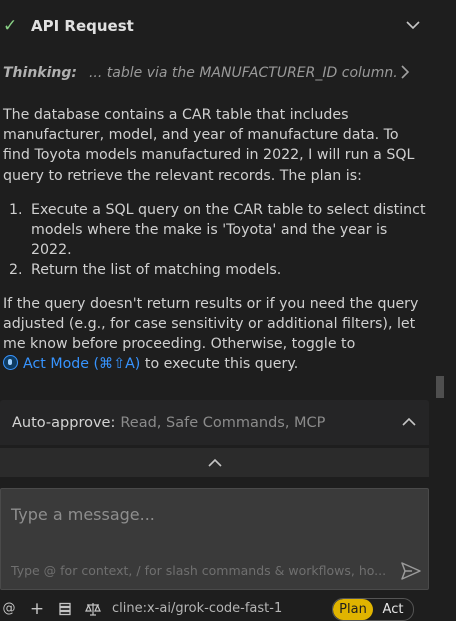 This screenshot has height=621, width=456. I want to click on server-icon, so click(65, 609).